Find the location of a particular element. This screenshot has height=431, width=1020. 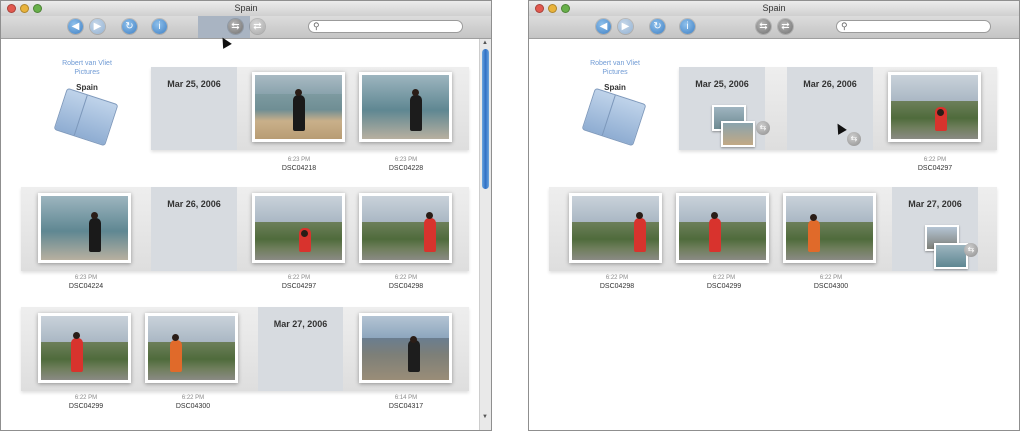

photo-filename: DSC04218 is located at coordinates (299, 168).